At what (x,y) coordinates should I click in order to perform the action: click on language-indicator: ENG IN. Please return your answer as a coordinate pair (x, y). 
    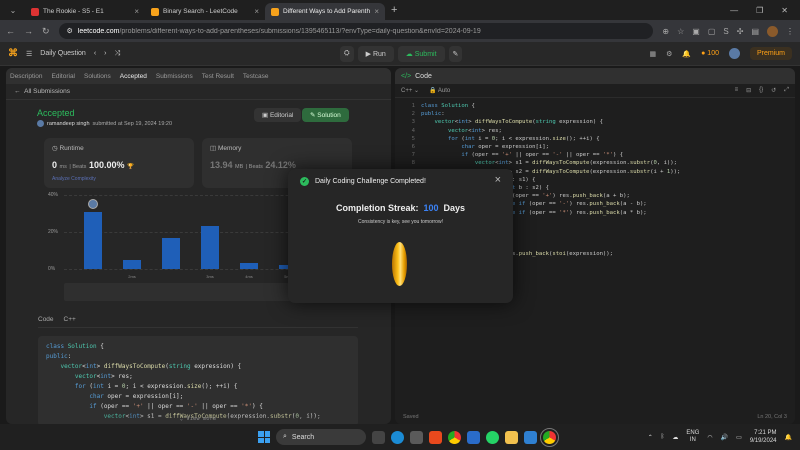
    Looking at the image, I should click on (692, 437).